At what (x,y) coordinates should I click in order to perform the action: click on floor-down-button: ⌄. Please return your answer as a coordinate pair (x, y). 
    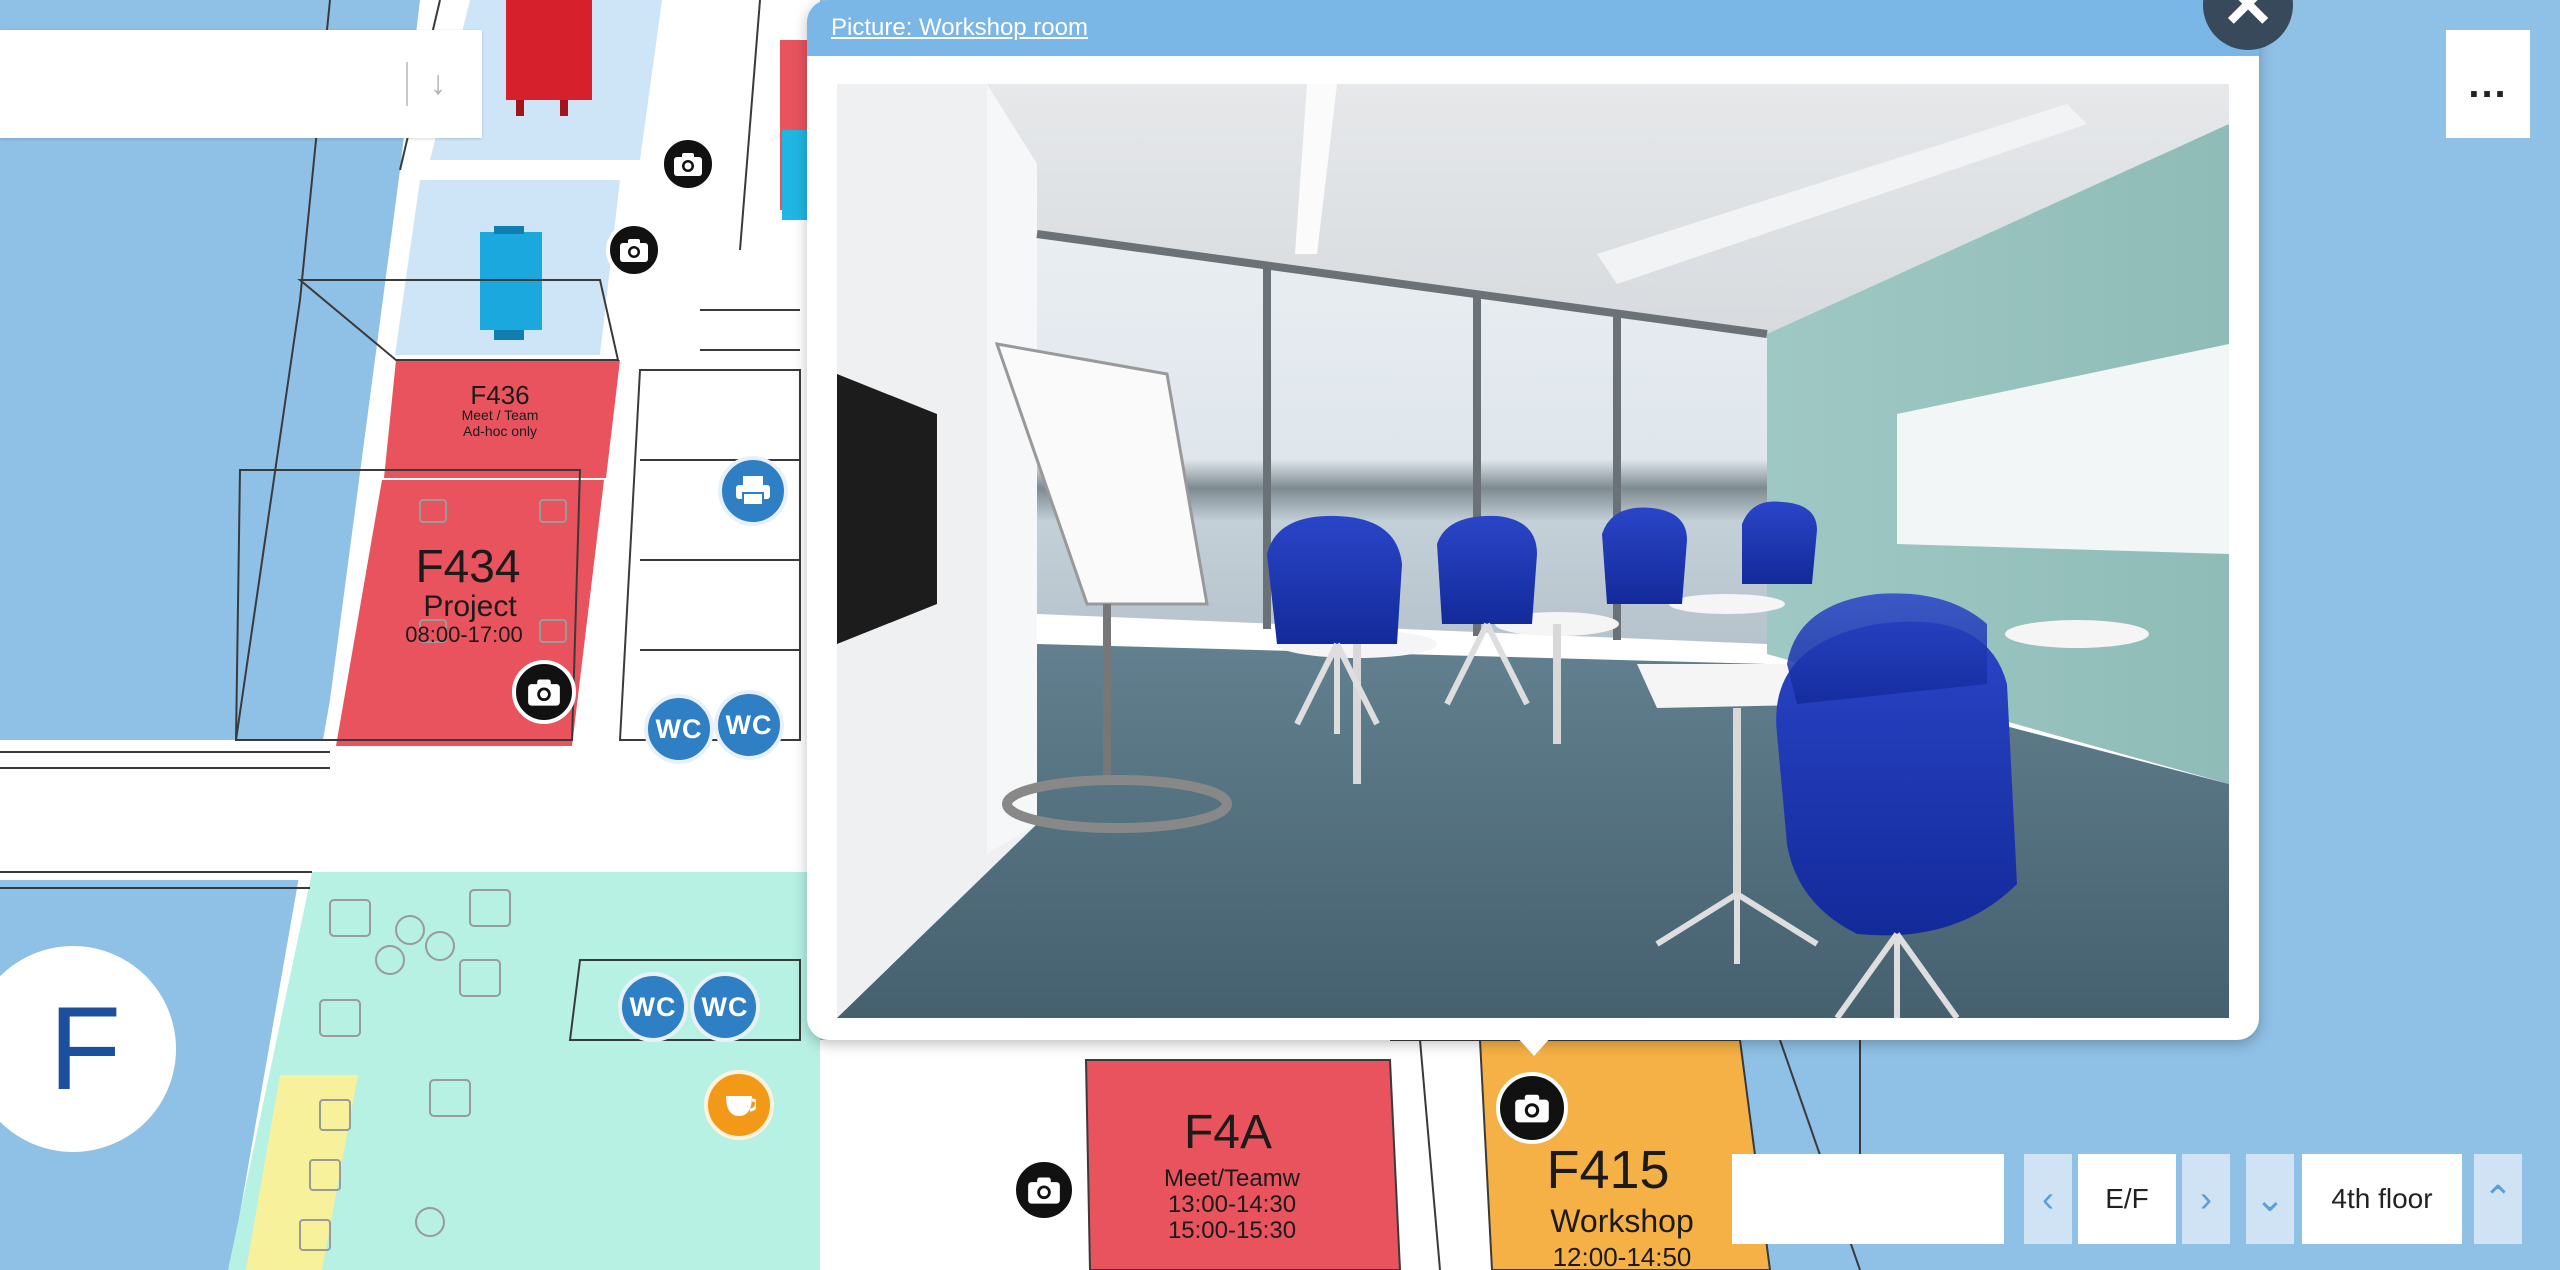
    Looking at the image, I should click on (2270, 1199).